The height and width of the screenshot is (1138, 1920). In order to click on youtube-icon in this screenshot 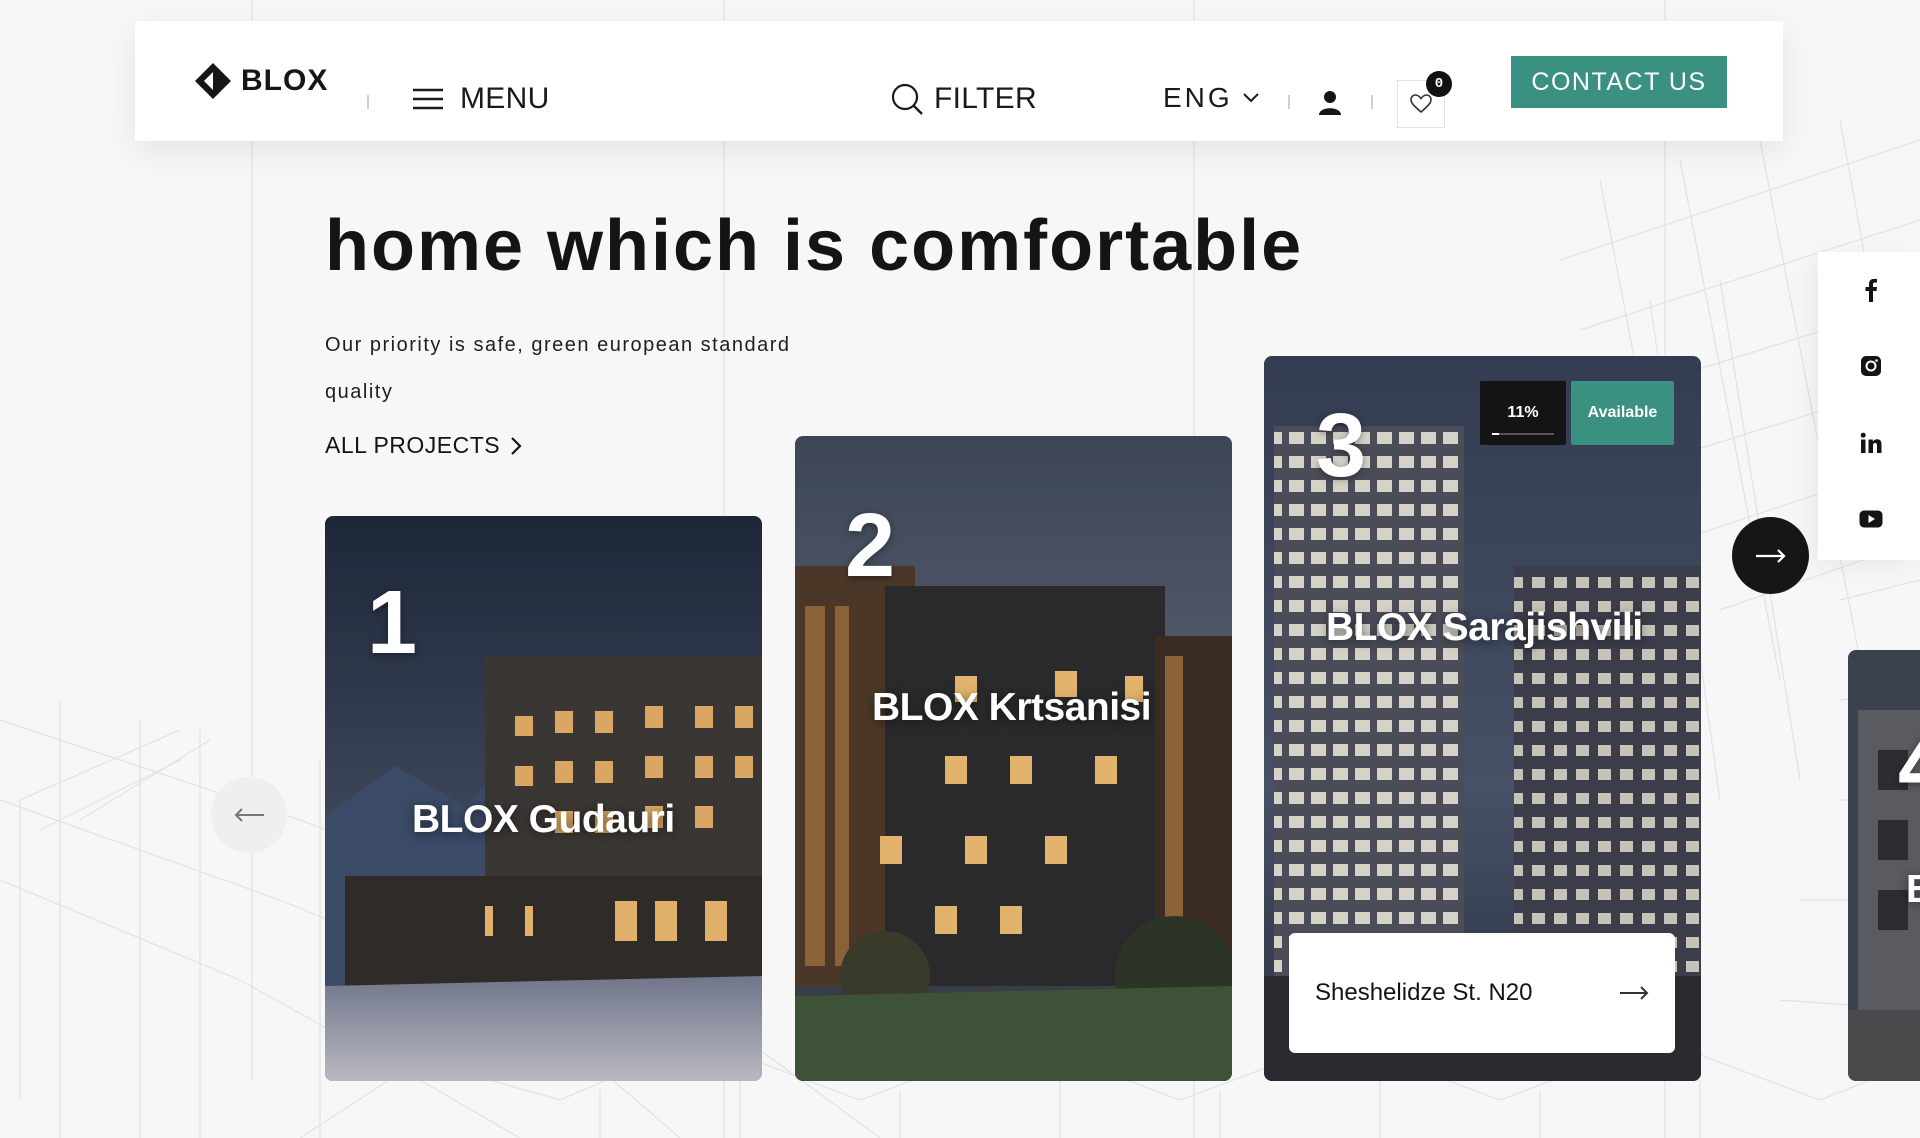, I will do `click(1871, 519)`.